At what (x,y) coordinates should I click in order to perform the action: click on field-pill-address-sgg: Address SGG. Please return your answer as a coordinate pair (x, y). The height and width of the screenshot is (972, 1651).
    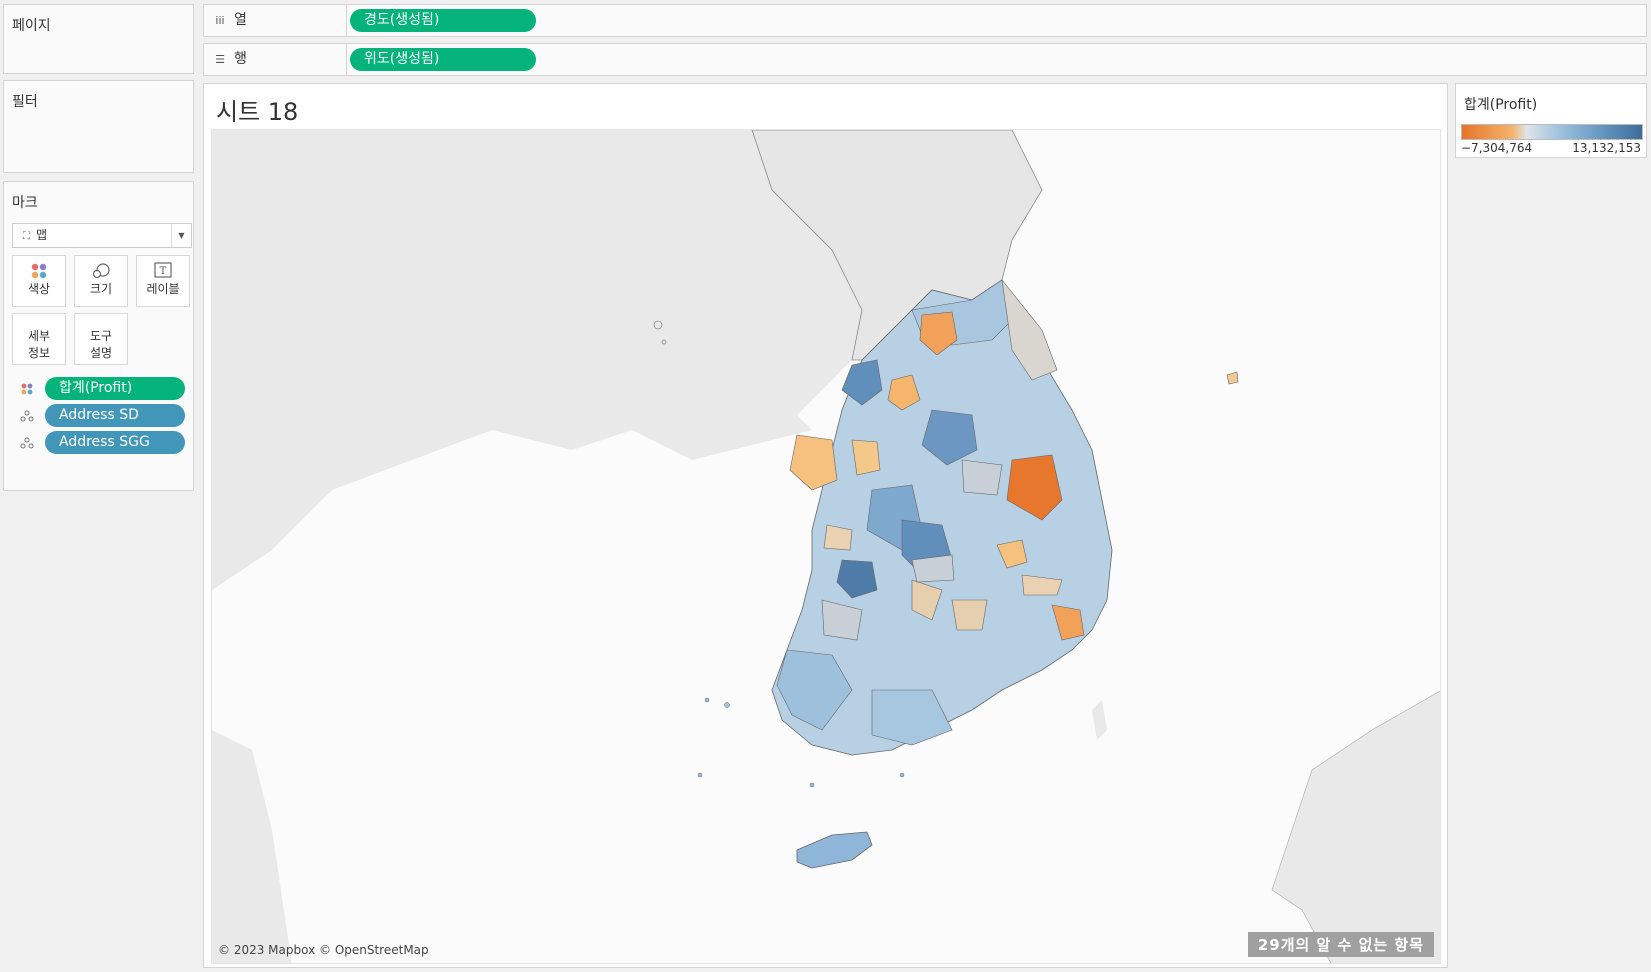
    Looking at the image, I should click on (115, 442).